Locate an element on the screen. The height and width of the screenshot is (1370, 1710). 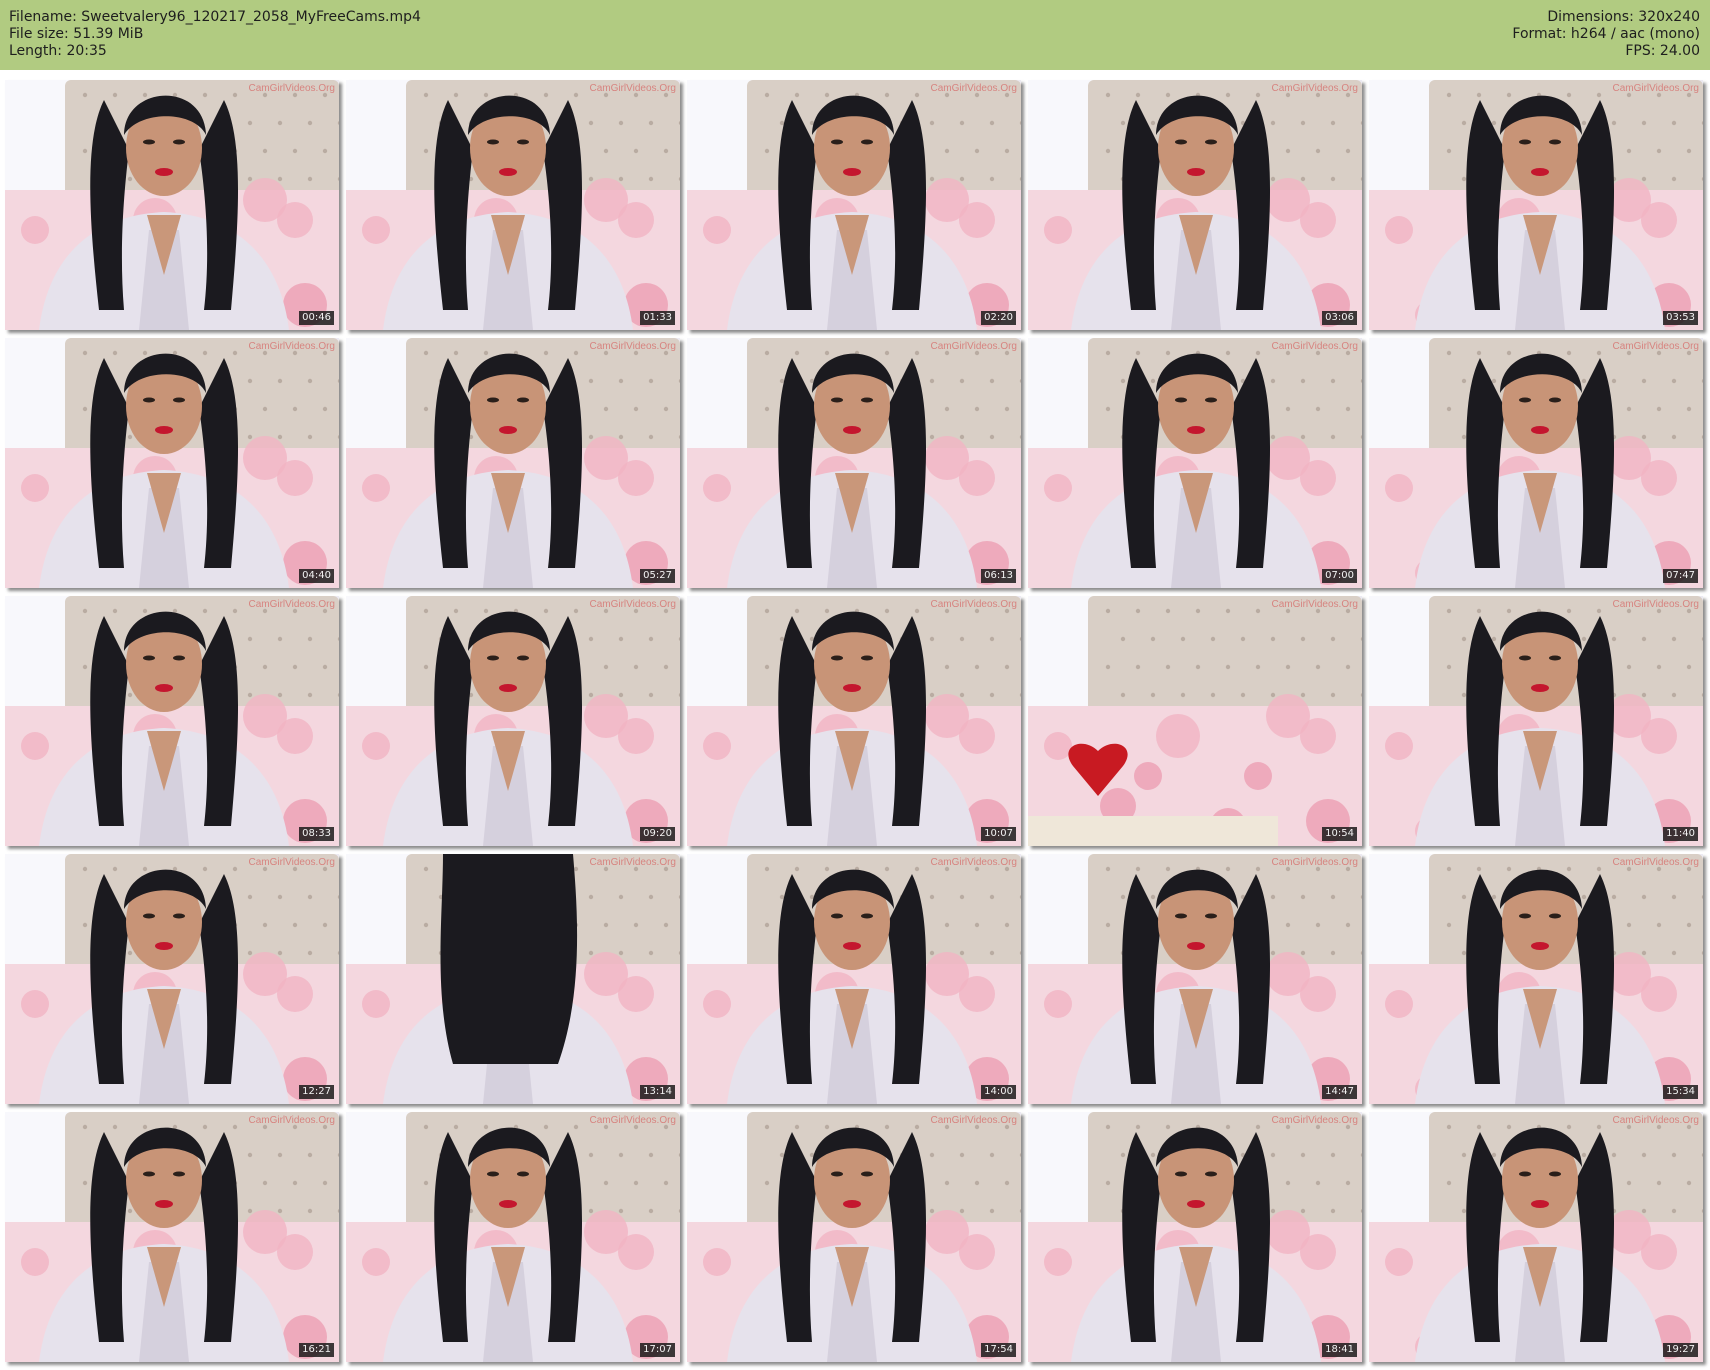
timestamp-label: 17:54 is located at coordinates (998, 1350).